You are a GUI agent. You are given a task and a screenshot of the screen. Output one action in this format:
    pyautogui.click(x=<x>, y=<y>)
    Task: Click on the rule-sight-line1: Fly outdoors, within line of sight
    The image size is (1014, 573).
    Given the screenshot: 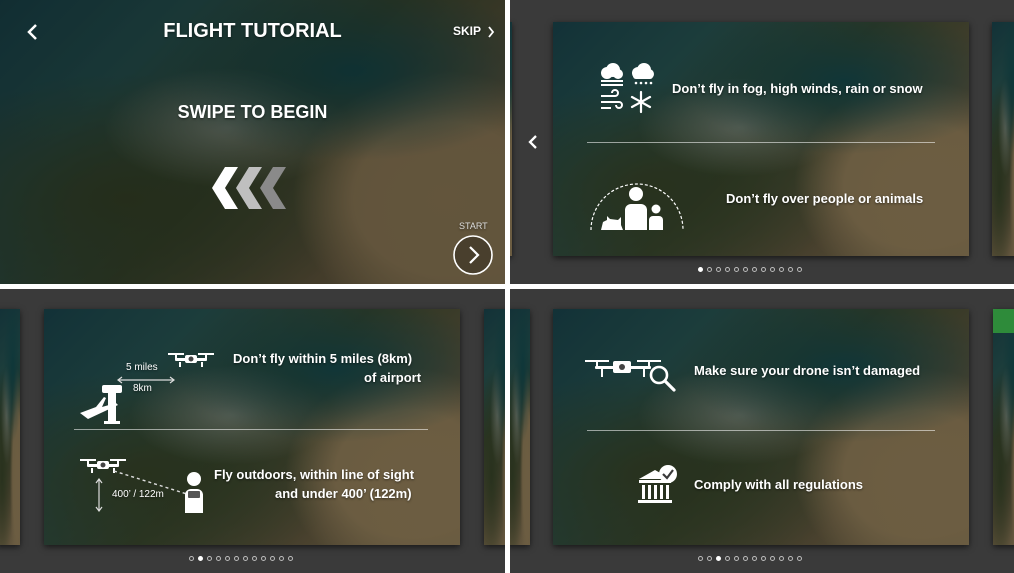 What is the action you would take?
    pyautogui.click(x=314, y=474)
    